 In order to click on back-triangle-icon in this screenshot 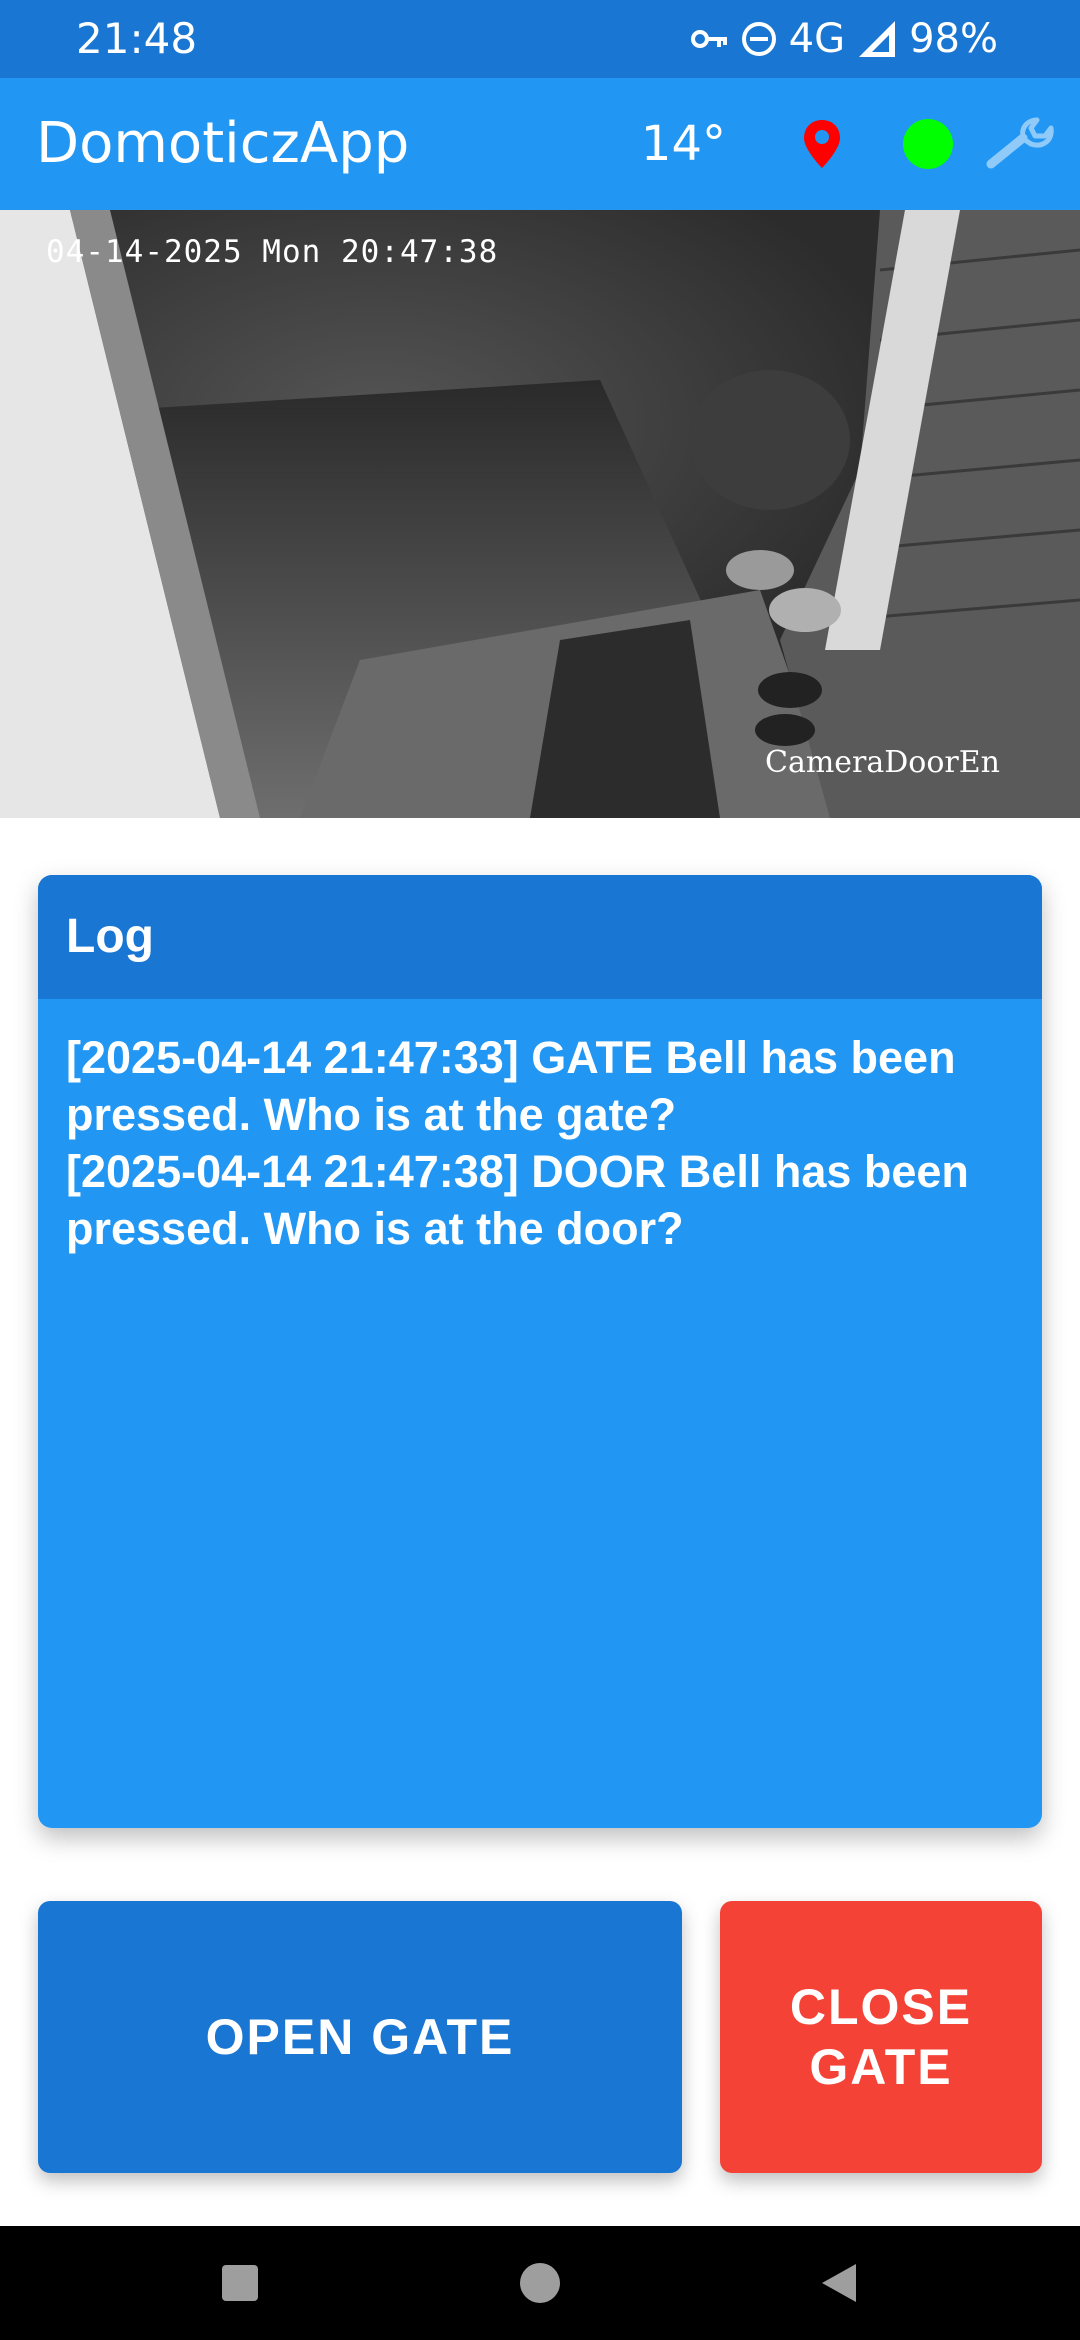, I will do `click(840, 2283)`.